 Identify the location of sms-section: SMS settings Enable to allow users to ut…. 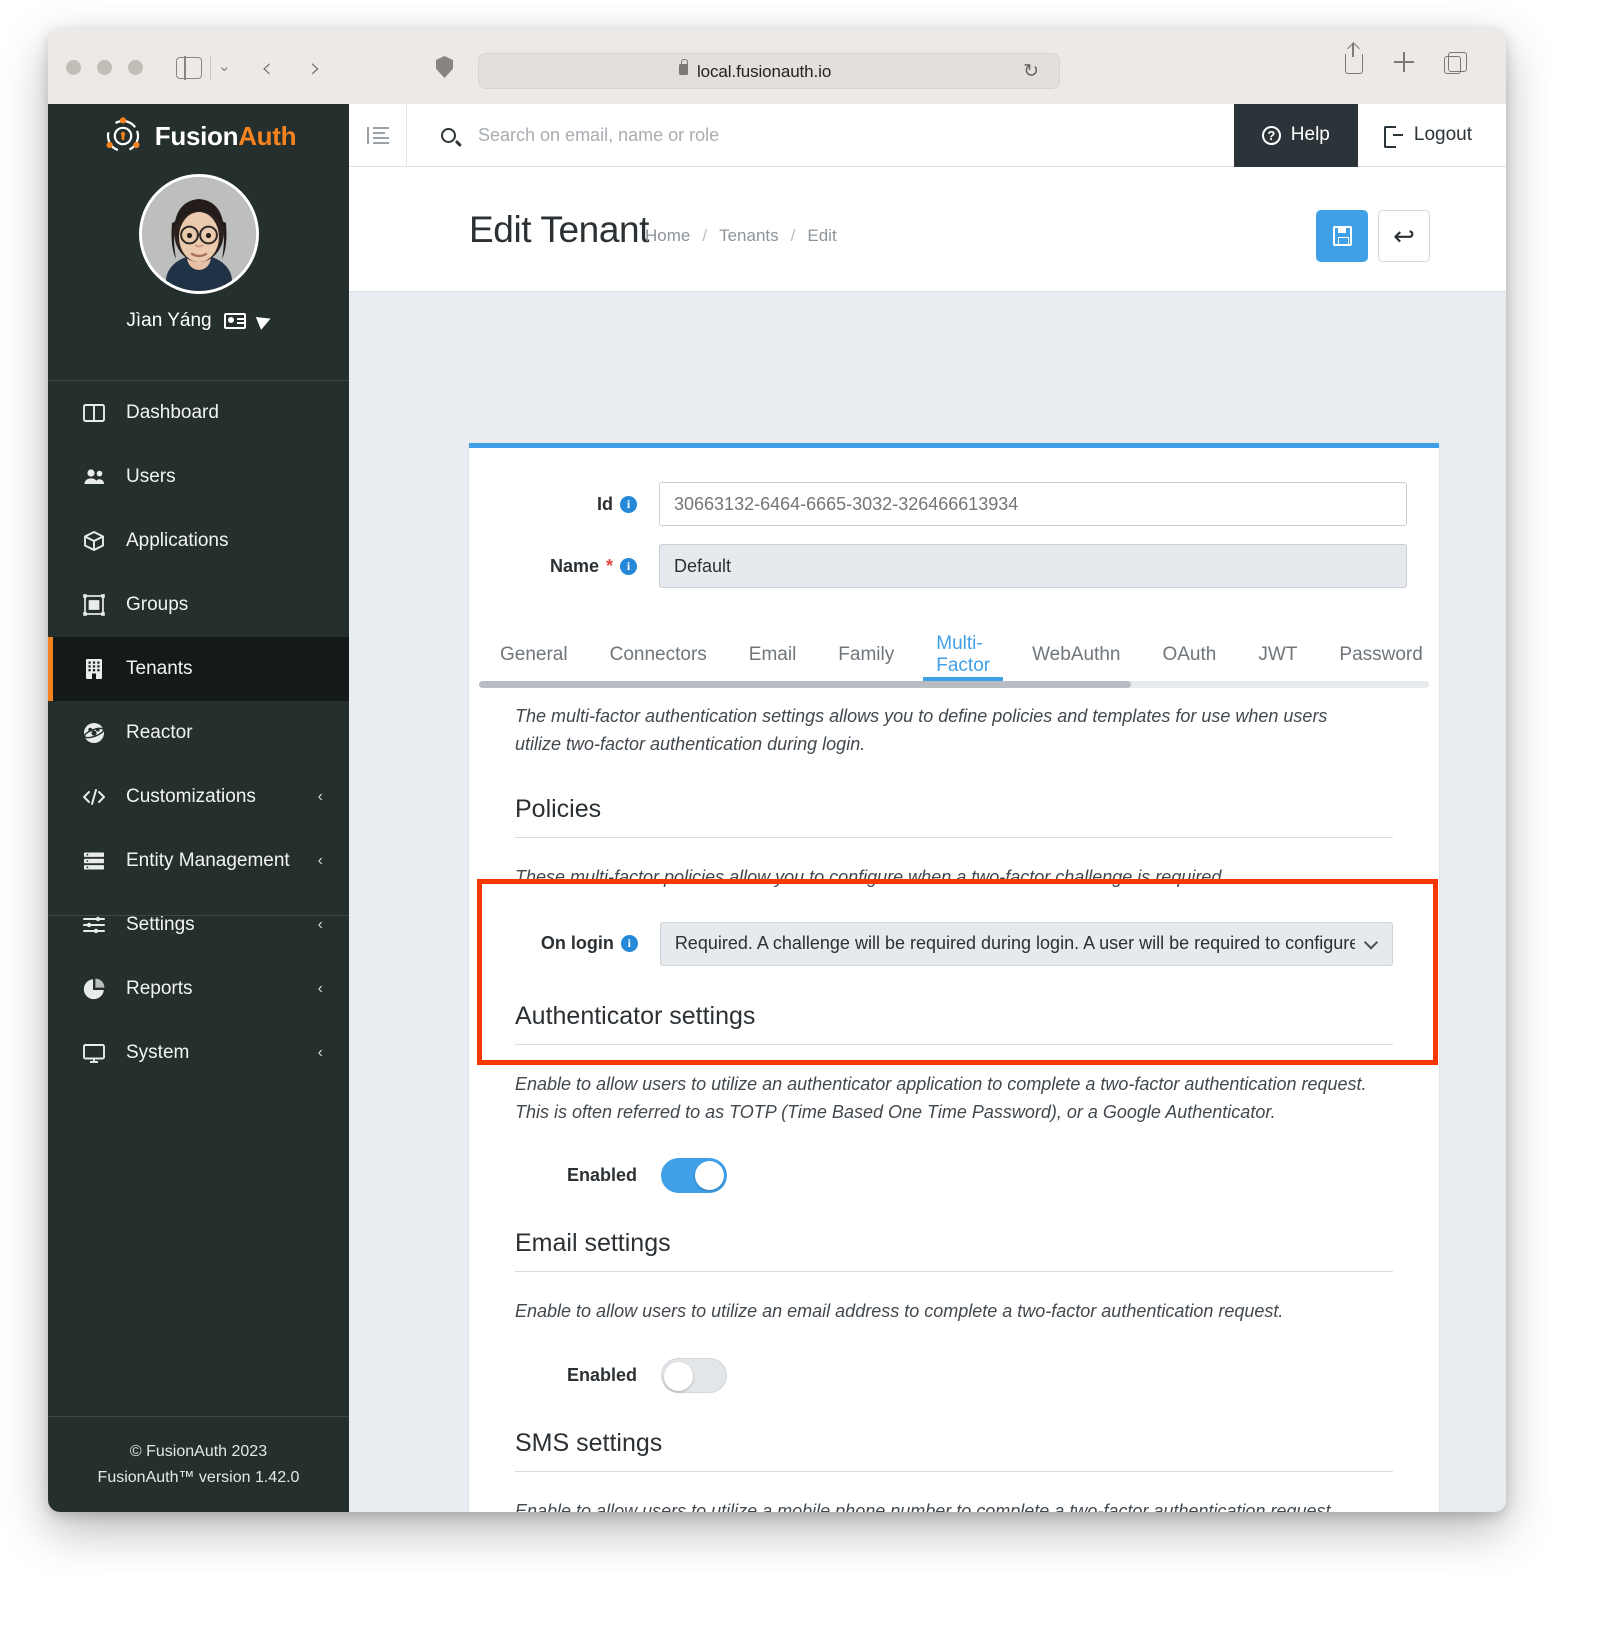
(954, 1470).